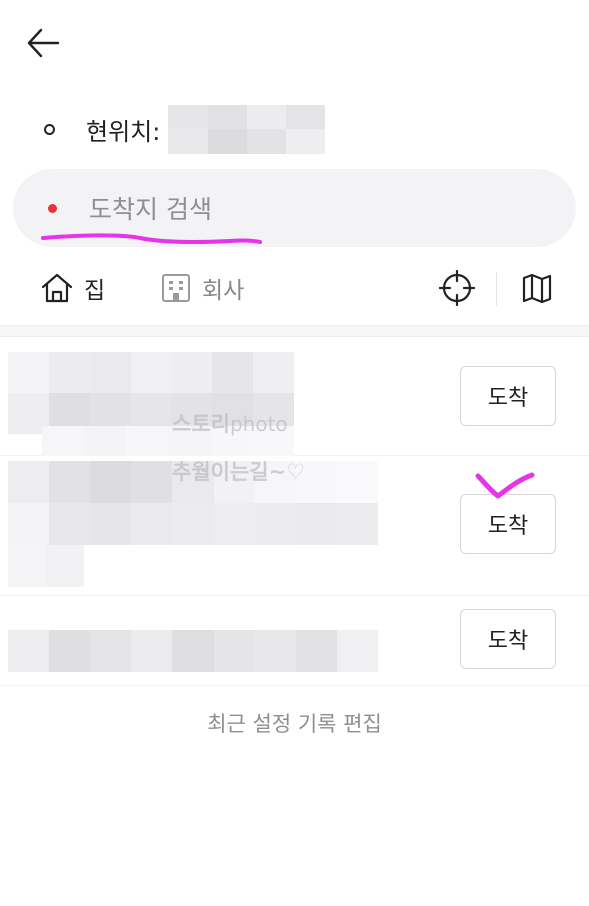  I want to click on quick-places-row: 집 회사, so click(294, 288).